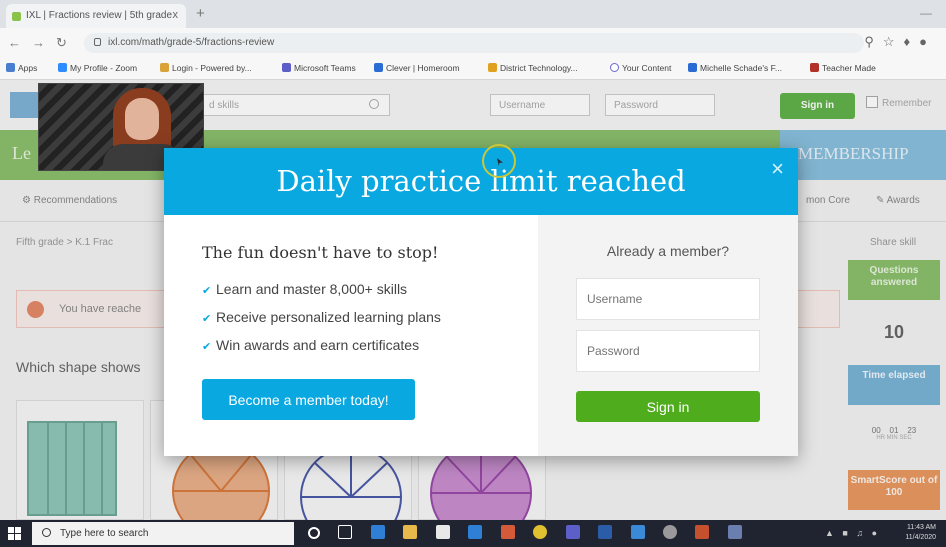  Describe the element at coordinates (669, 532) in the screenshot. I see `settings-icon` at that location.